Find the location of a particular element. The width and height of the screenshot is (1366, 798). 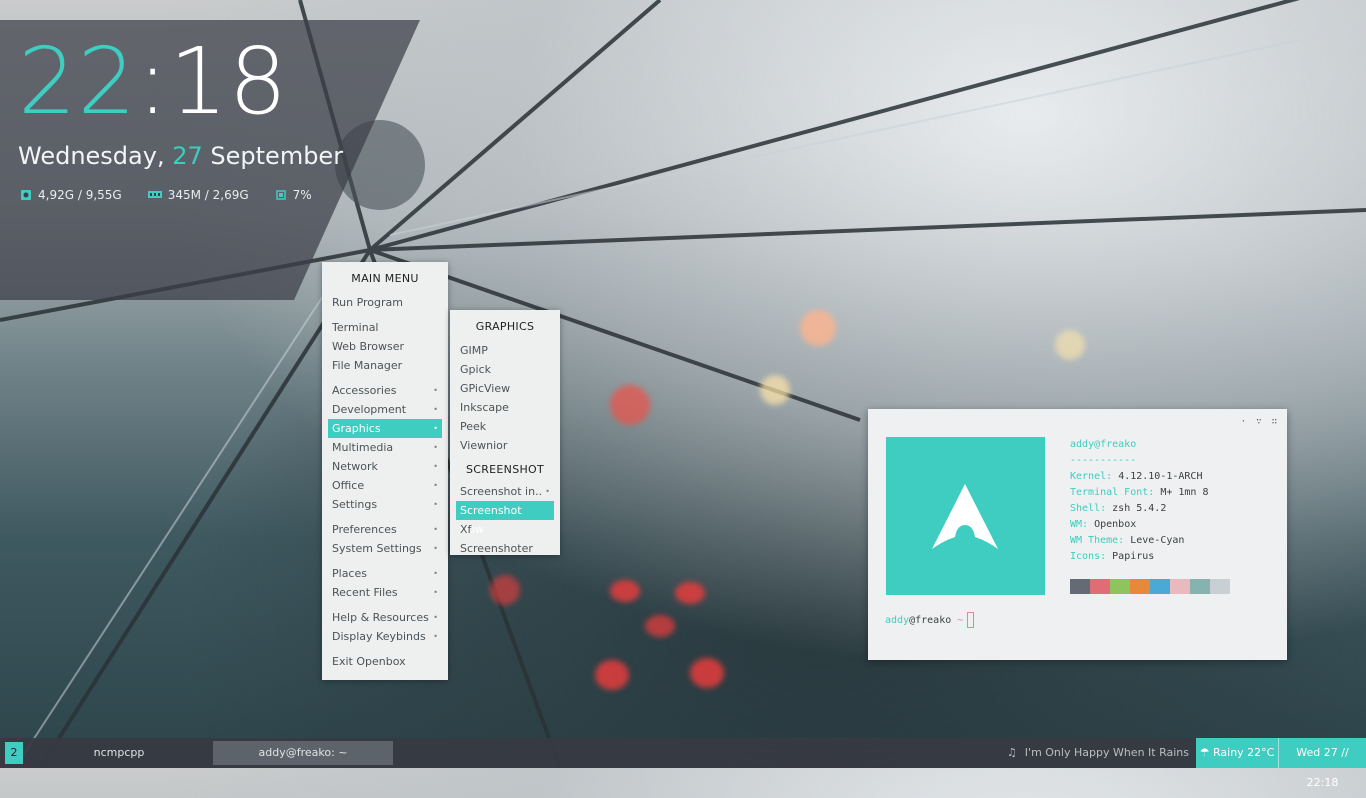

menu-item-system-settings: System Settings • is located at coordinates (385, 548).